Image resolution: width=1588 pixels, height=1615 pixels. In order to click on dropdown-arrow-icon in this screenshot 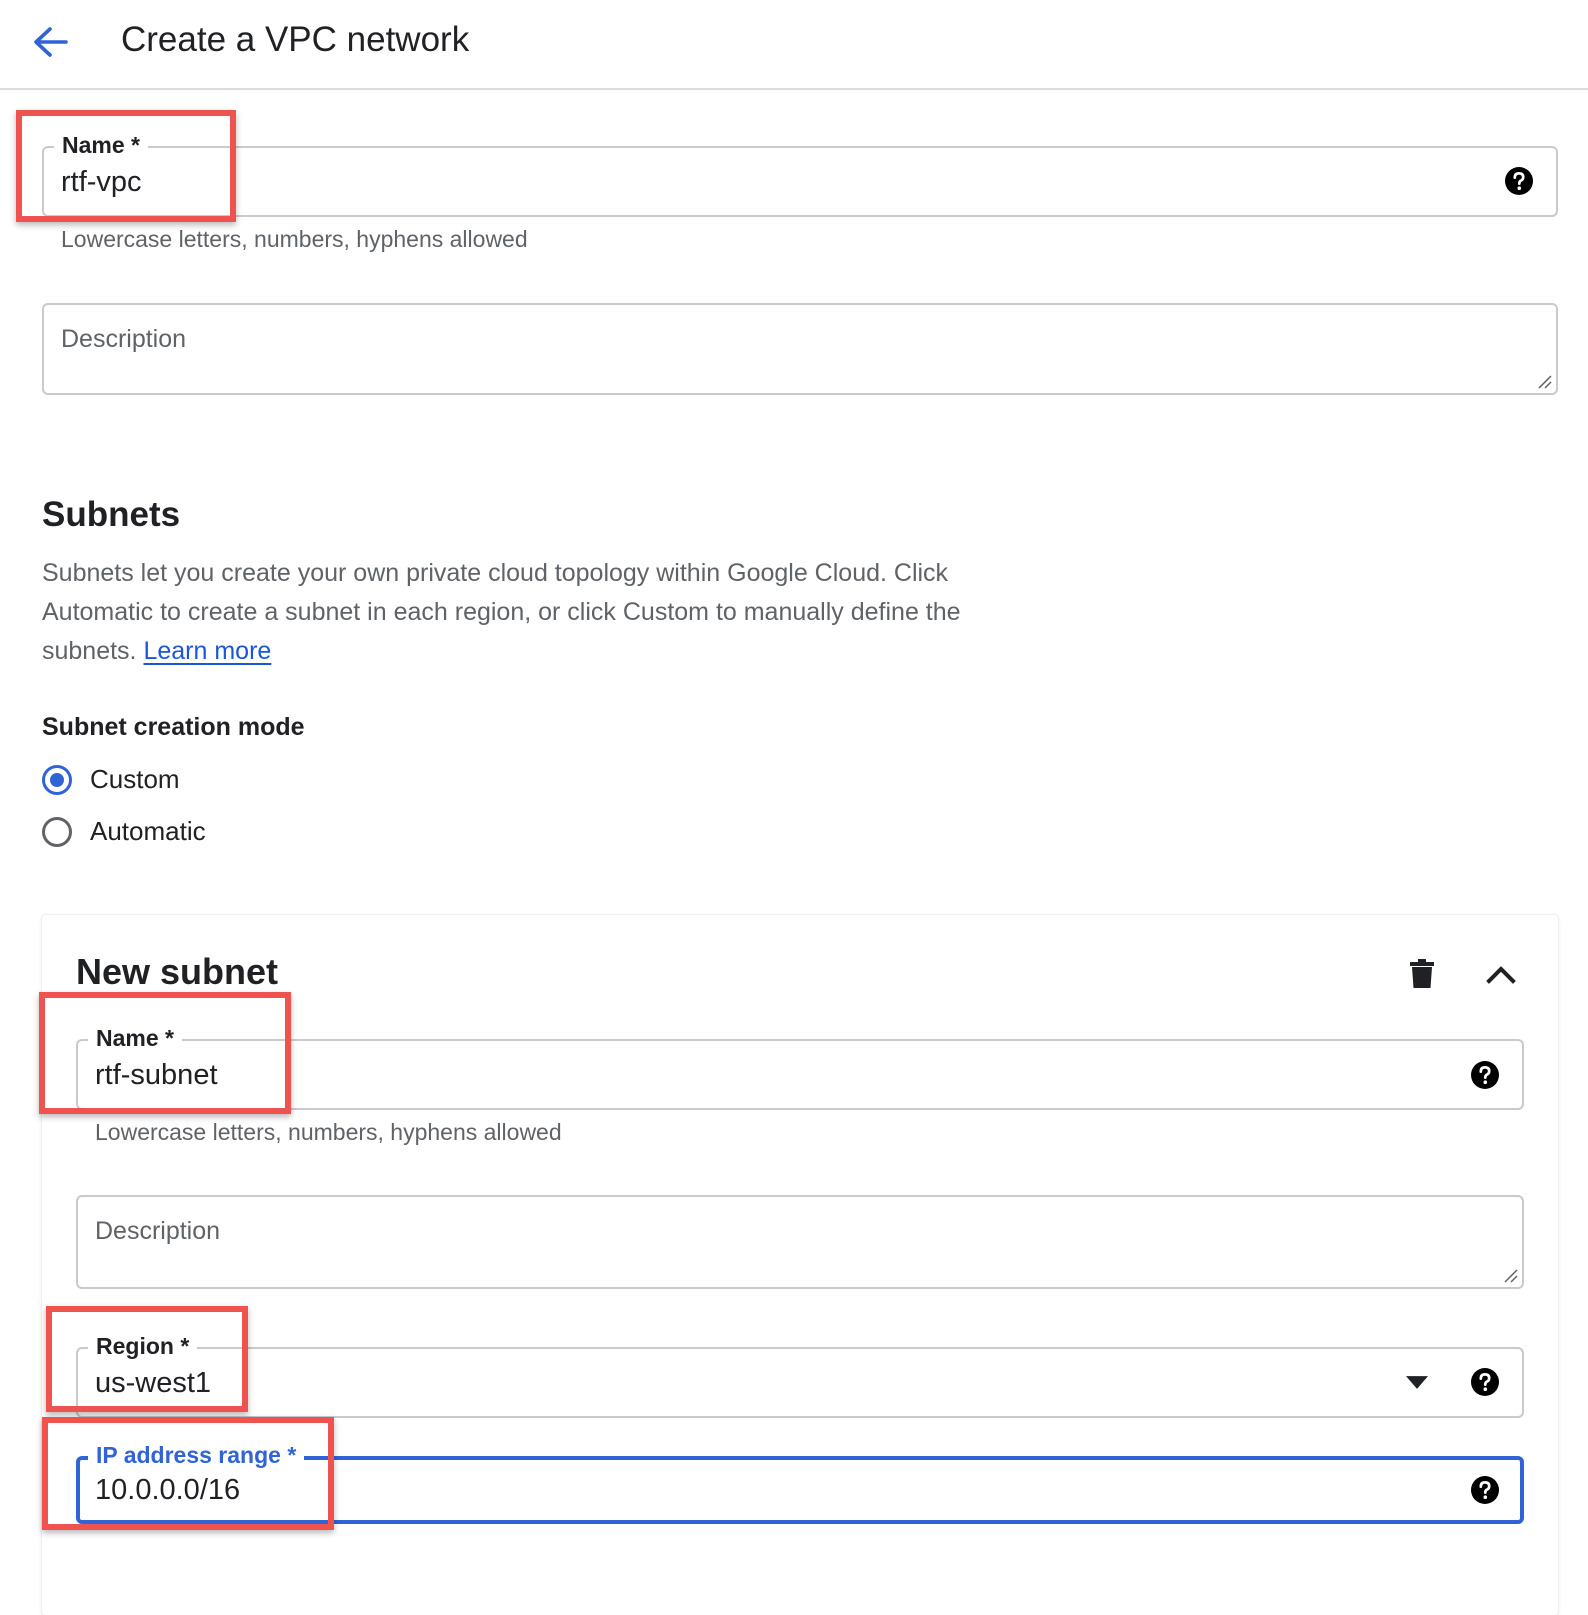, I will do `click(1417, 1382)`.